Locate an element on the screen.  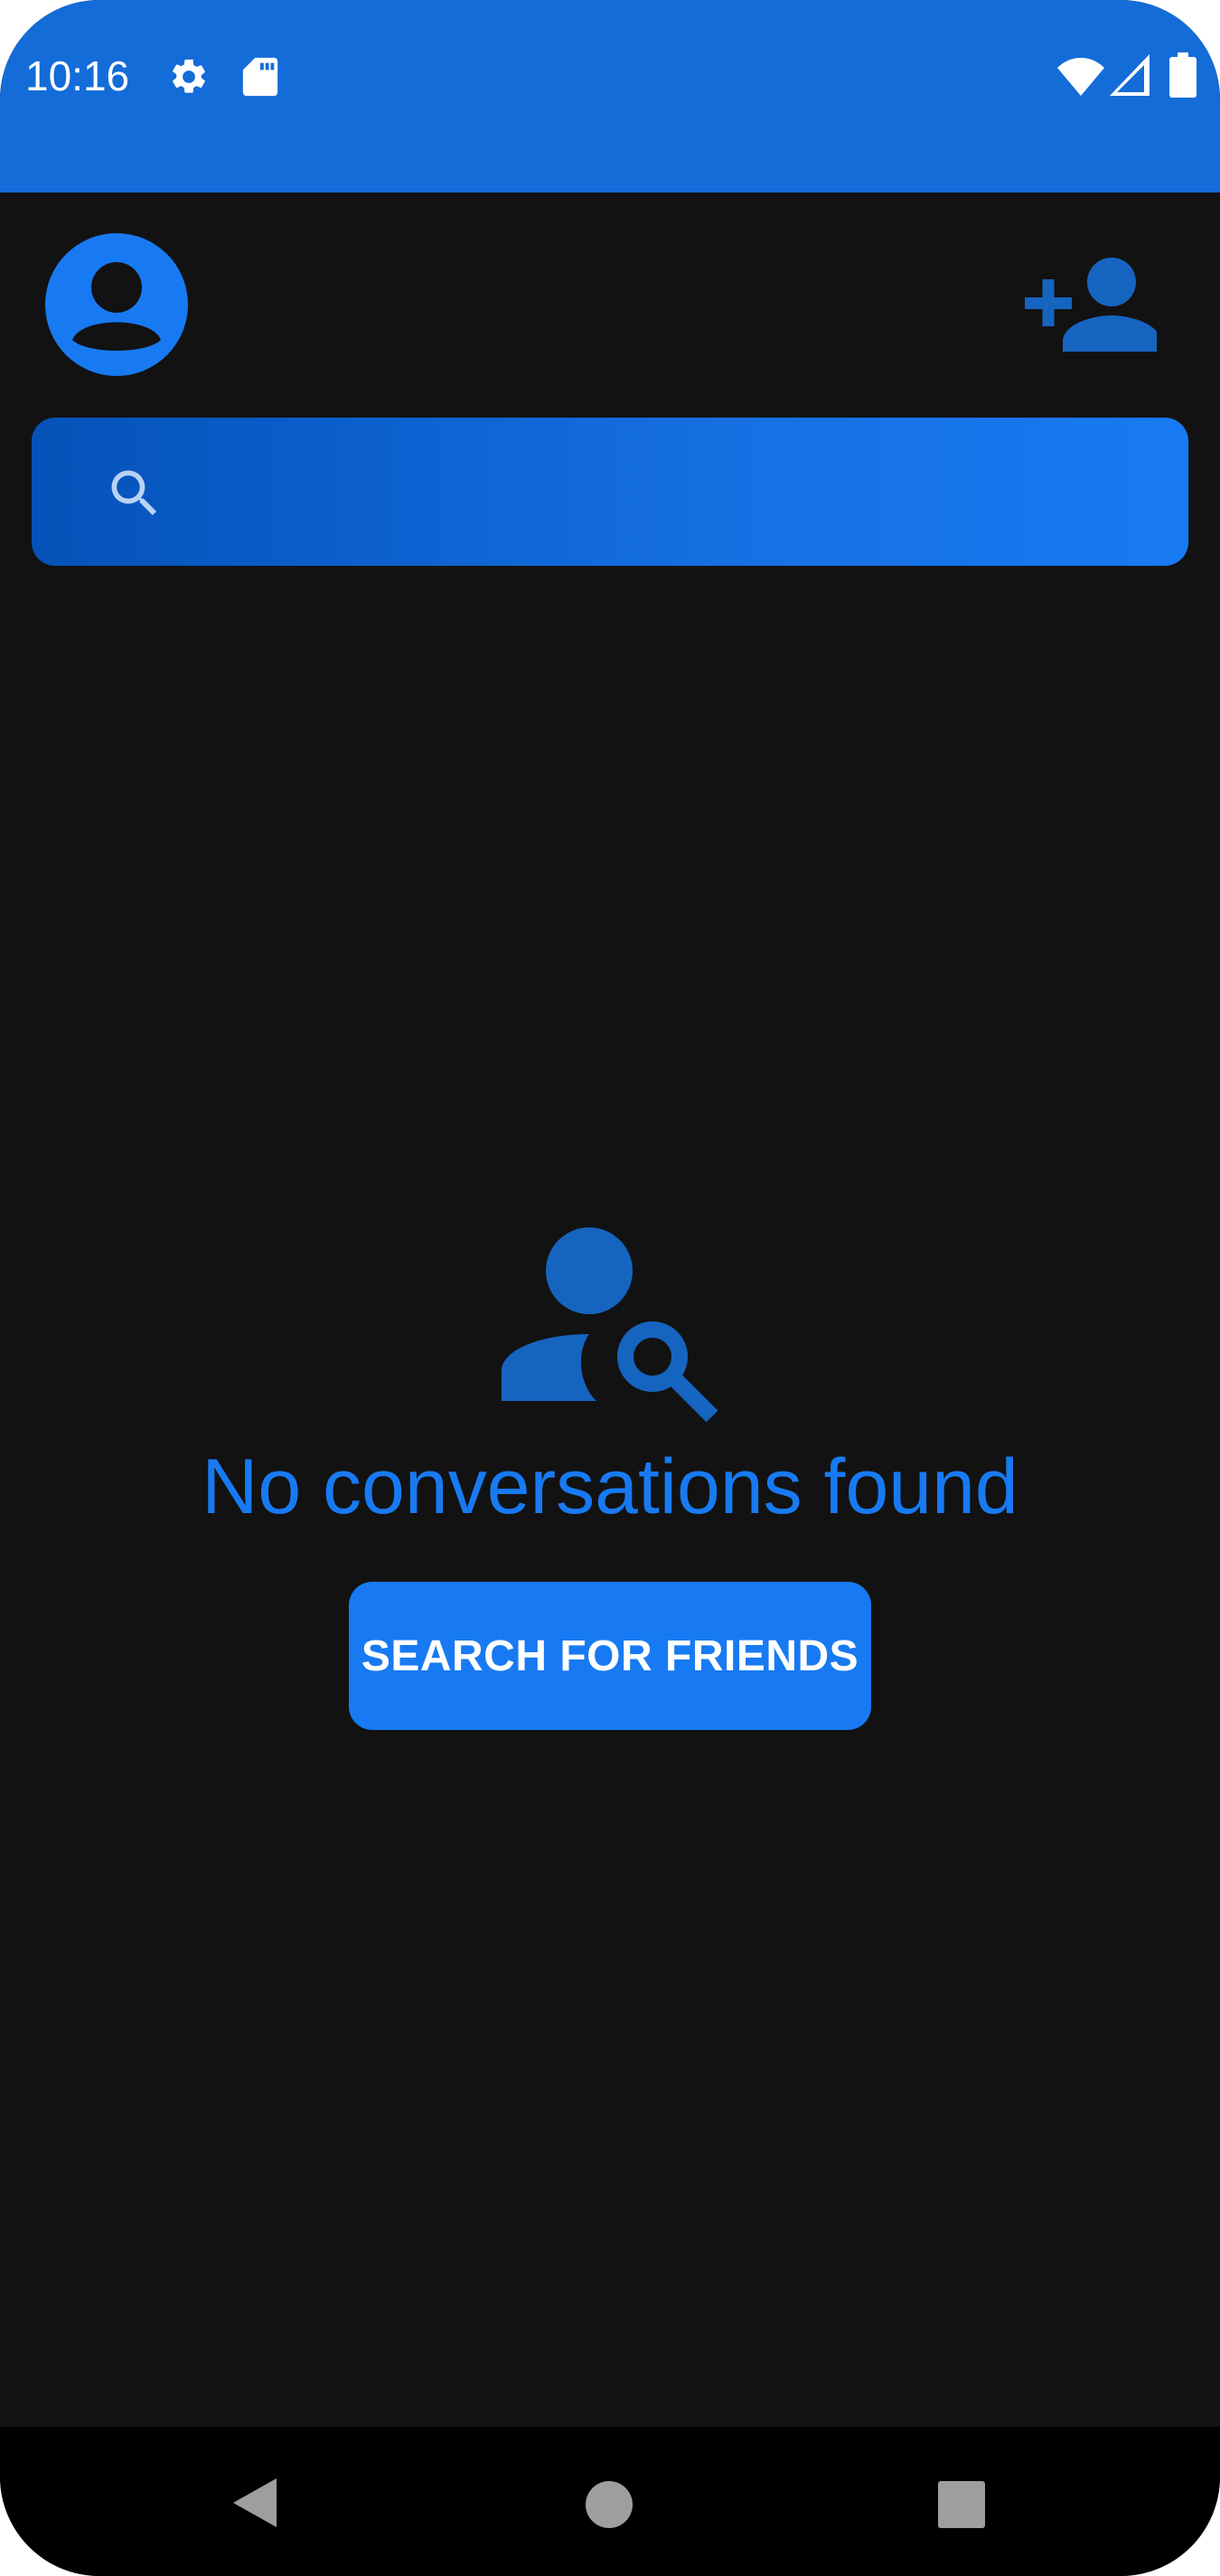
profile-avatar-button is located at coordinates (116, 304).